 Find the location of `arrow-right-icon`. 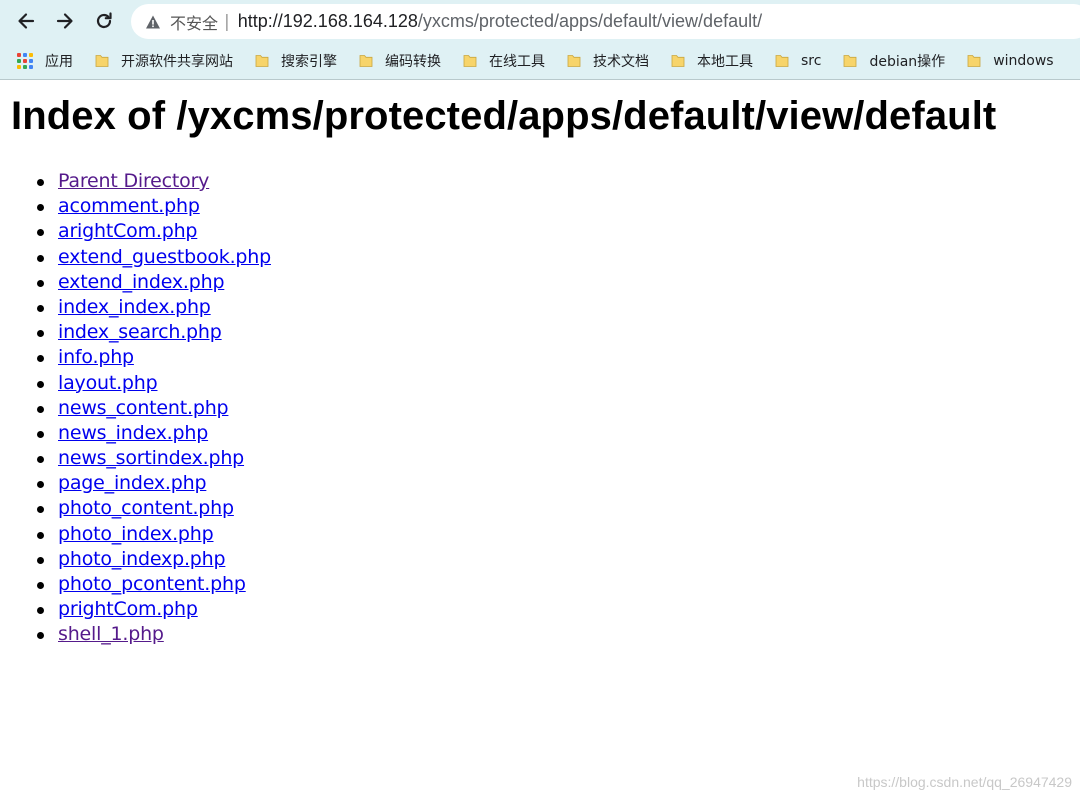

arrow-right-icon is located at coordinates (64, 21).